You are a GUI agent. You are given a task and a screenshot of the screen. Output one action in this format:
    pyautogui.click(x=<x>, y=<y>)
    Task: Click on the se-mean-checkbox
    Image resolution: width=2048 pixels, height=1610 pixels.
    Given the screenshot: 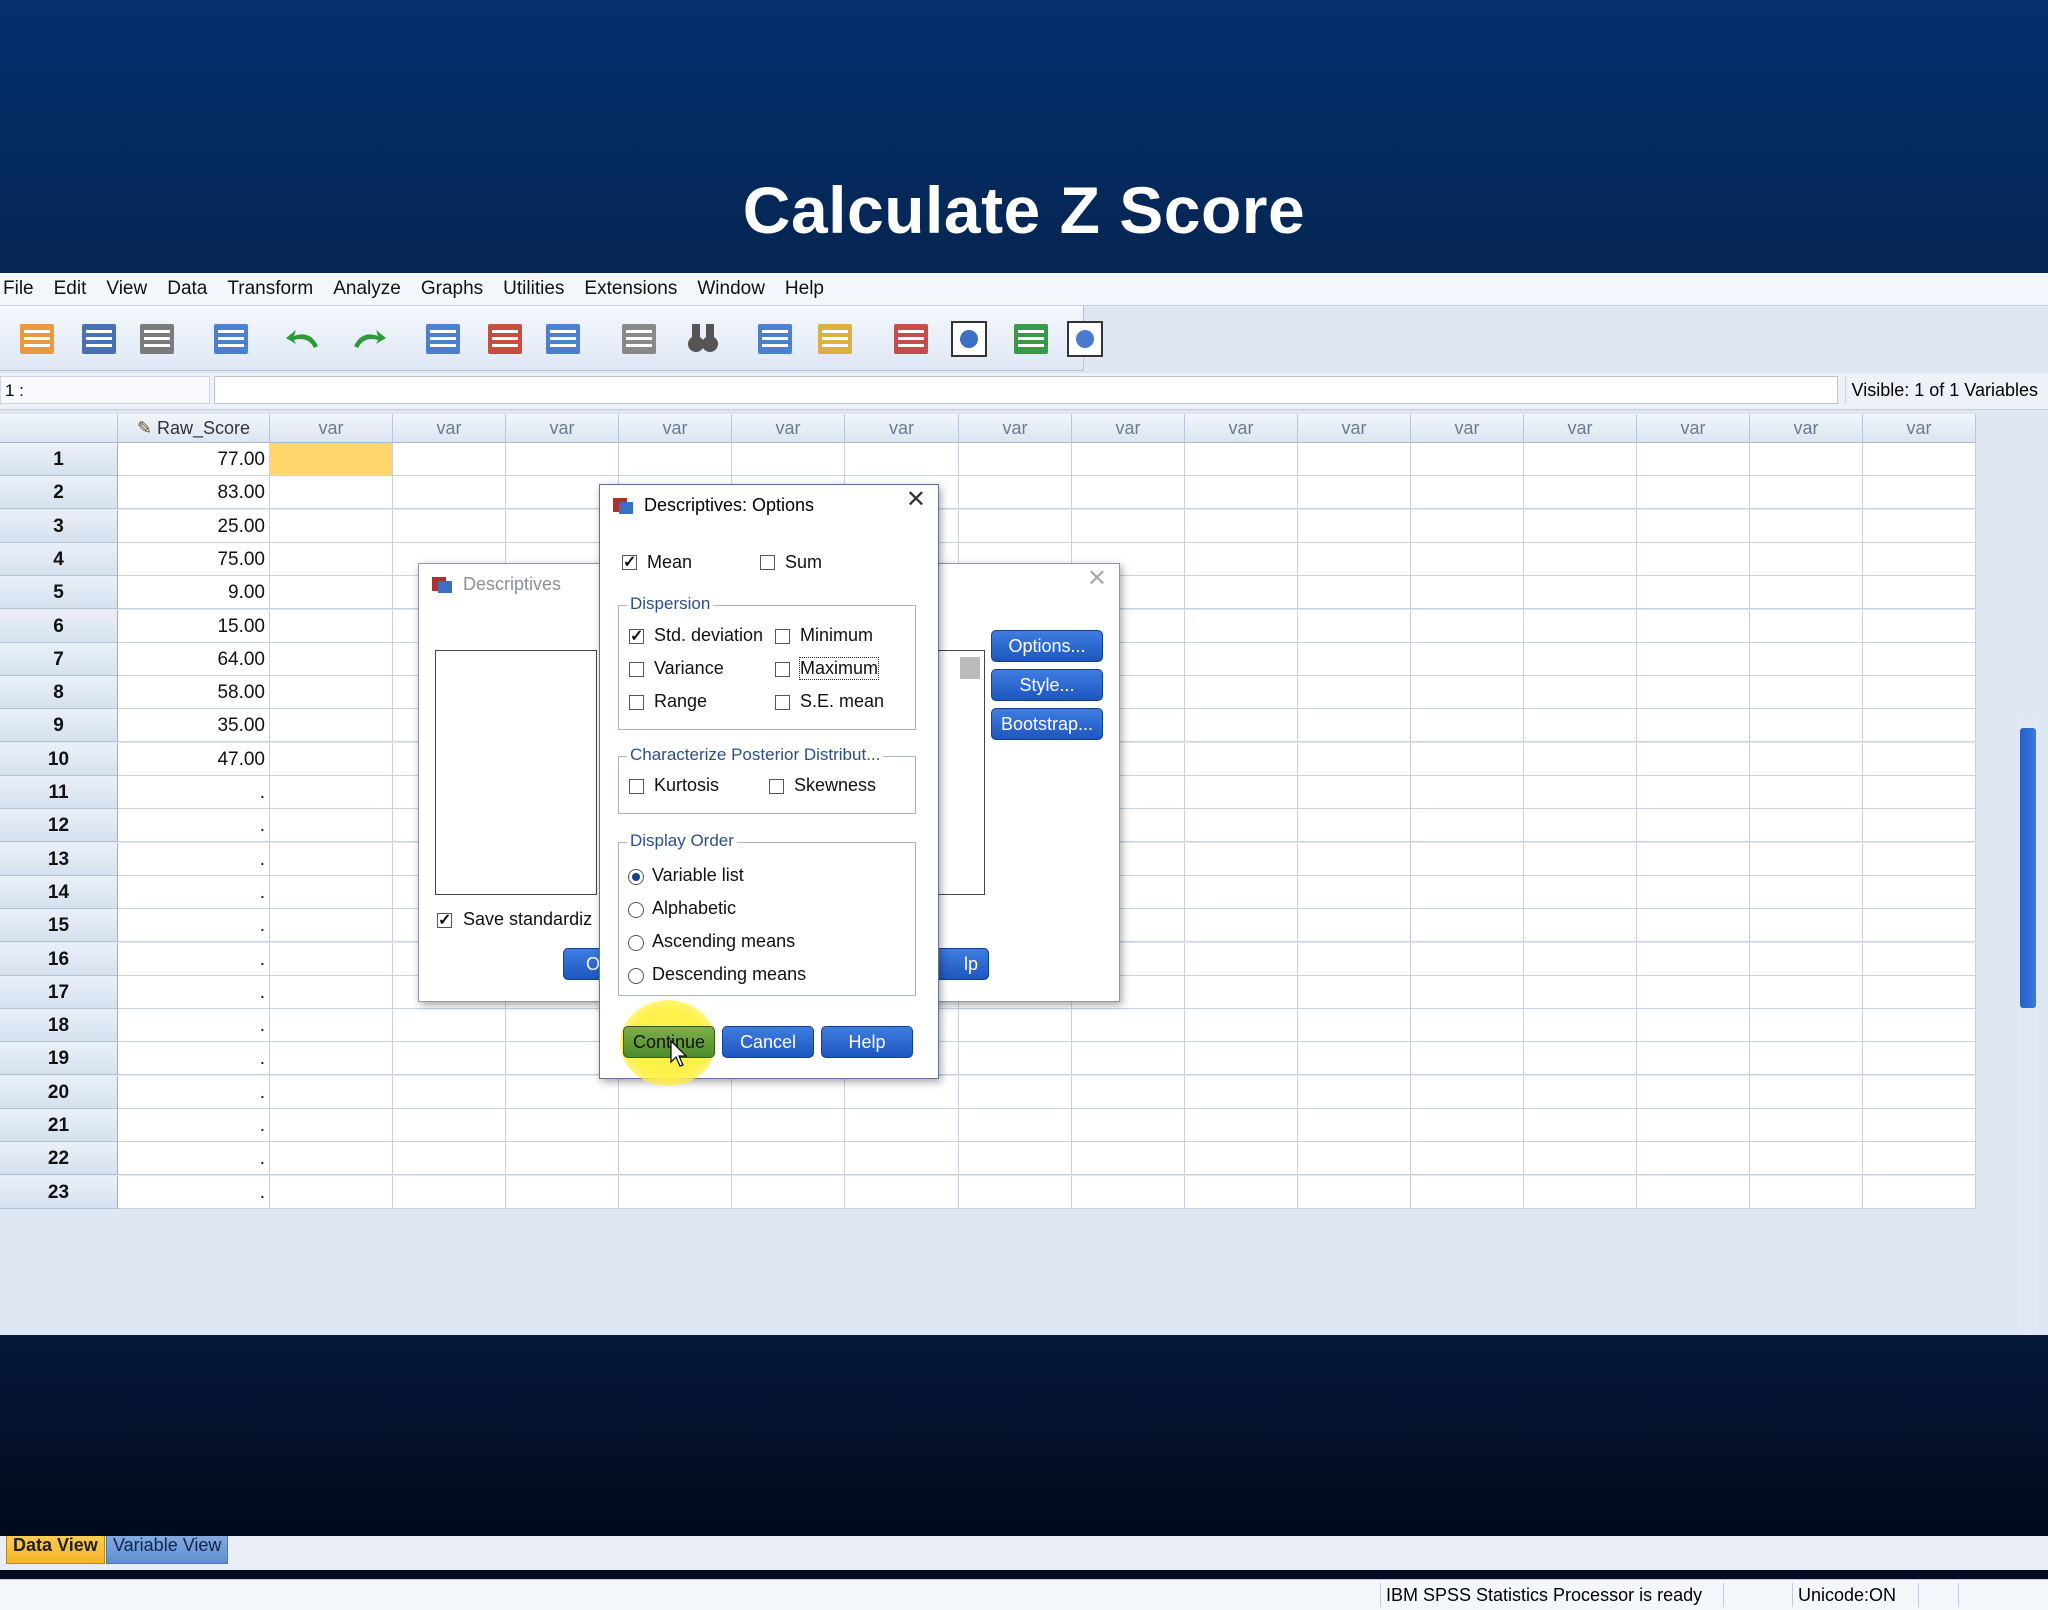 What is the action you would take?
    pyautogui.click(x=782, y=702)
    